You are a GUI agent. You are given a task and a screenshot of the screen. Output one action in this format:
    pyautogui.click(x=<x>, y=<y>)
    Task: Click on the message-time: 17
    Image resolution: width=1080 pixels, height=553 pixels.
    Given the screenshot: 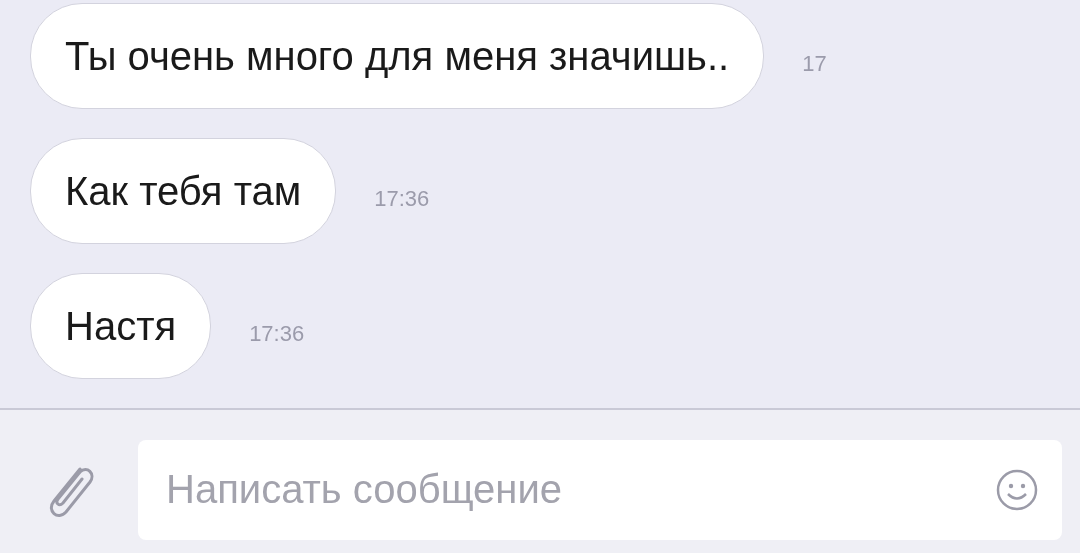 What is the action you would take?
    pyautogui.click(x=814, y=63)
    